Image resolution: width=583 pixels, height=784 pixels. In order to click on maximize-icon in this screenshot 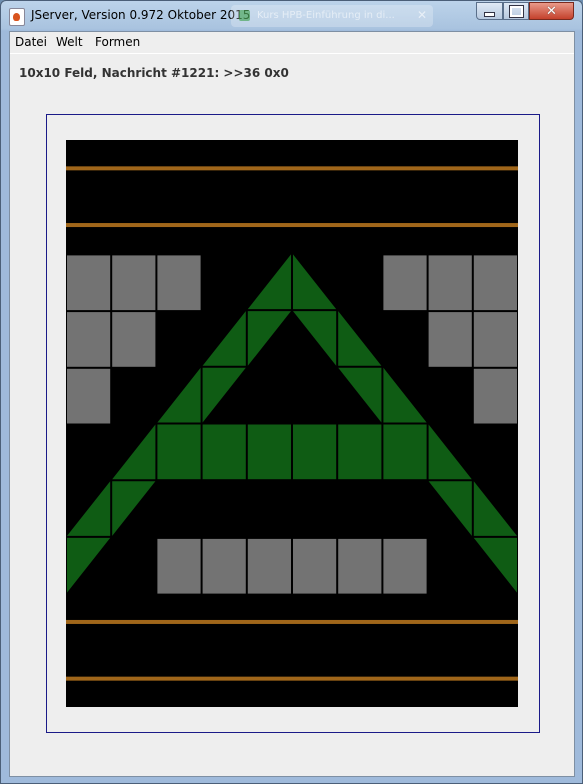, I will do `click(516, 11)`.